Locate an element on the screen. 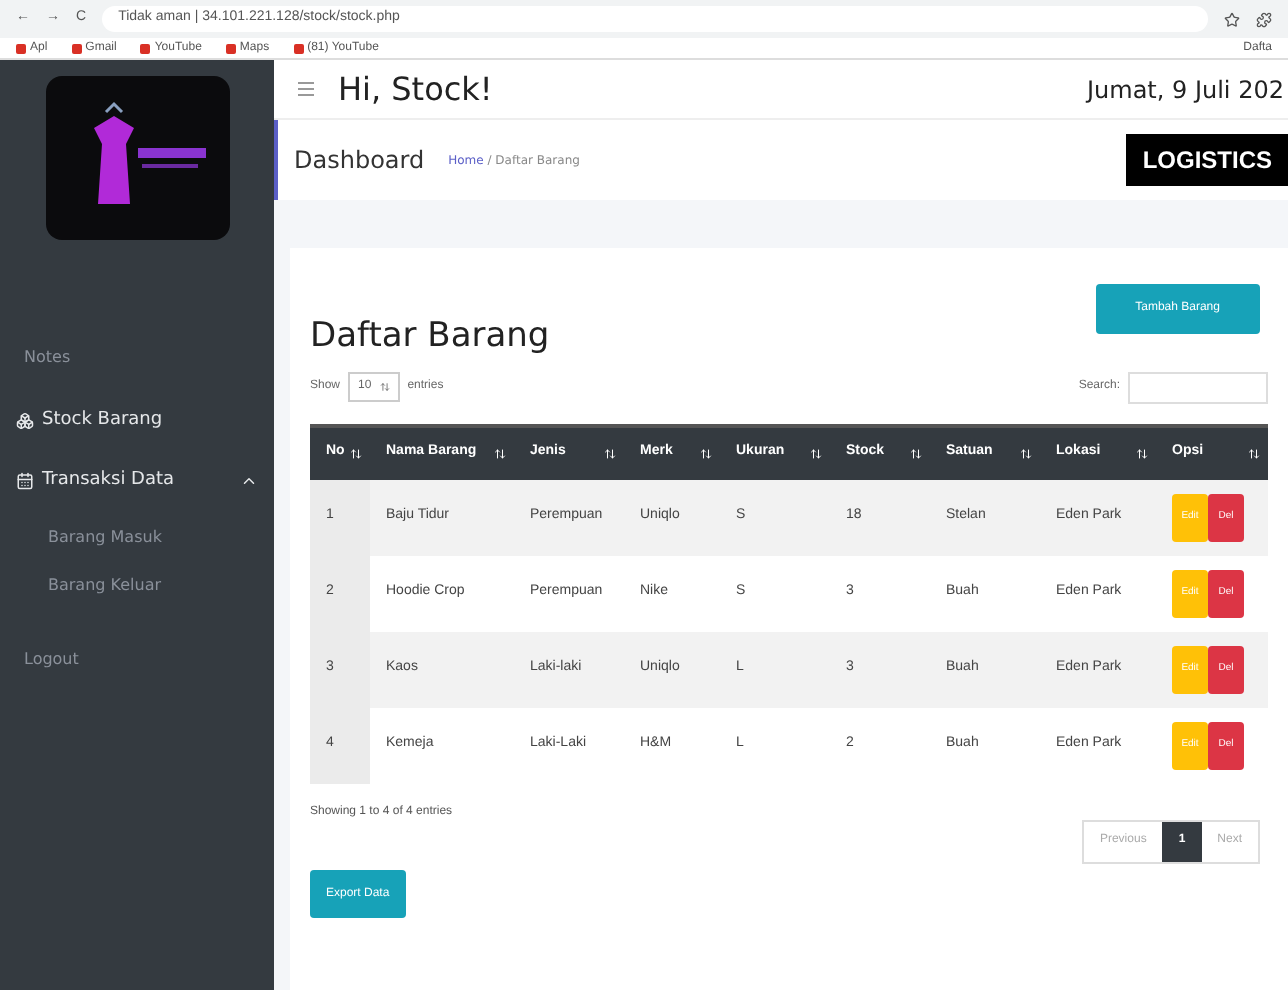 The image size is (1288, 990). menu-icon is located at coordinates (306, 89).